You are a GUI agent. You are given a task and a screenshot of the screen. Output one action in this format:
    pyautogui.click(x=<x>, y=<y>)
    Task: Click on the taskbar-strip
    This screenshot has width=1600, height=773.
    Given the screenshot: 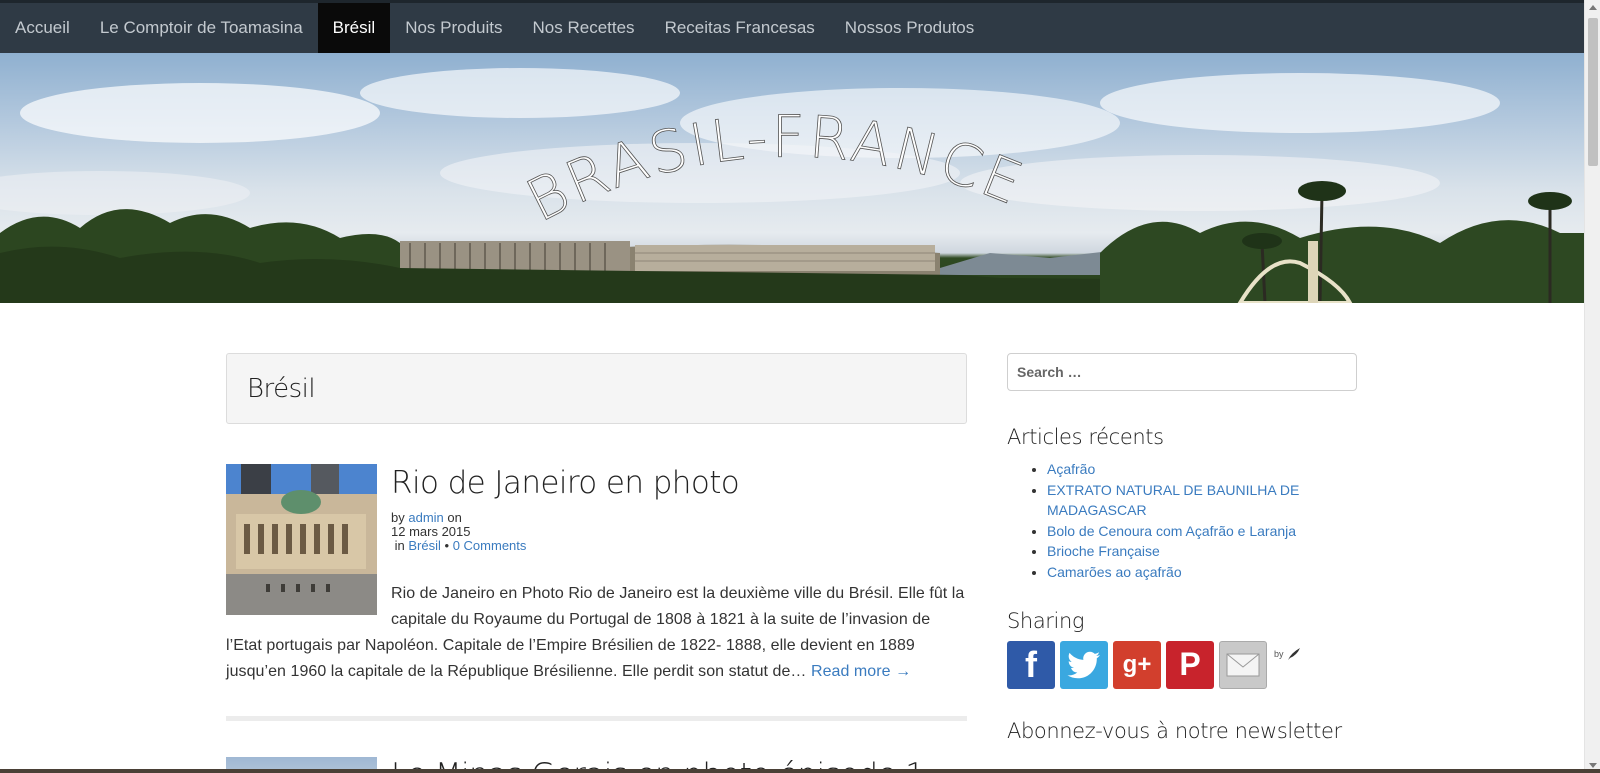 What is the action you would take?
    pyautogui.click(x=800, y=771)
    